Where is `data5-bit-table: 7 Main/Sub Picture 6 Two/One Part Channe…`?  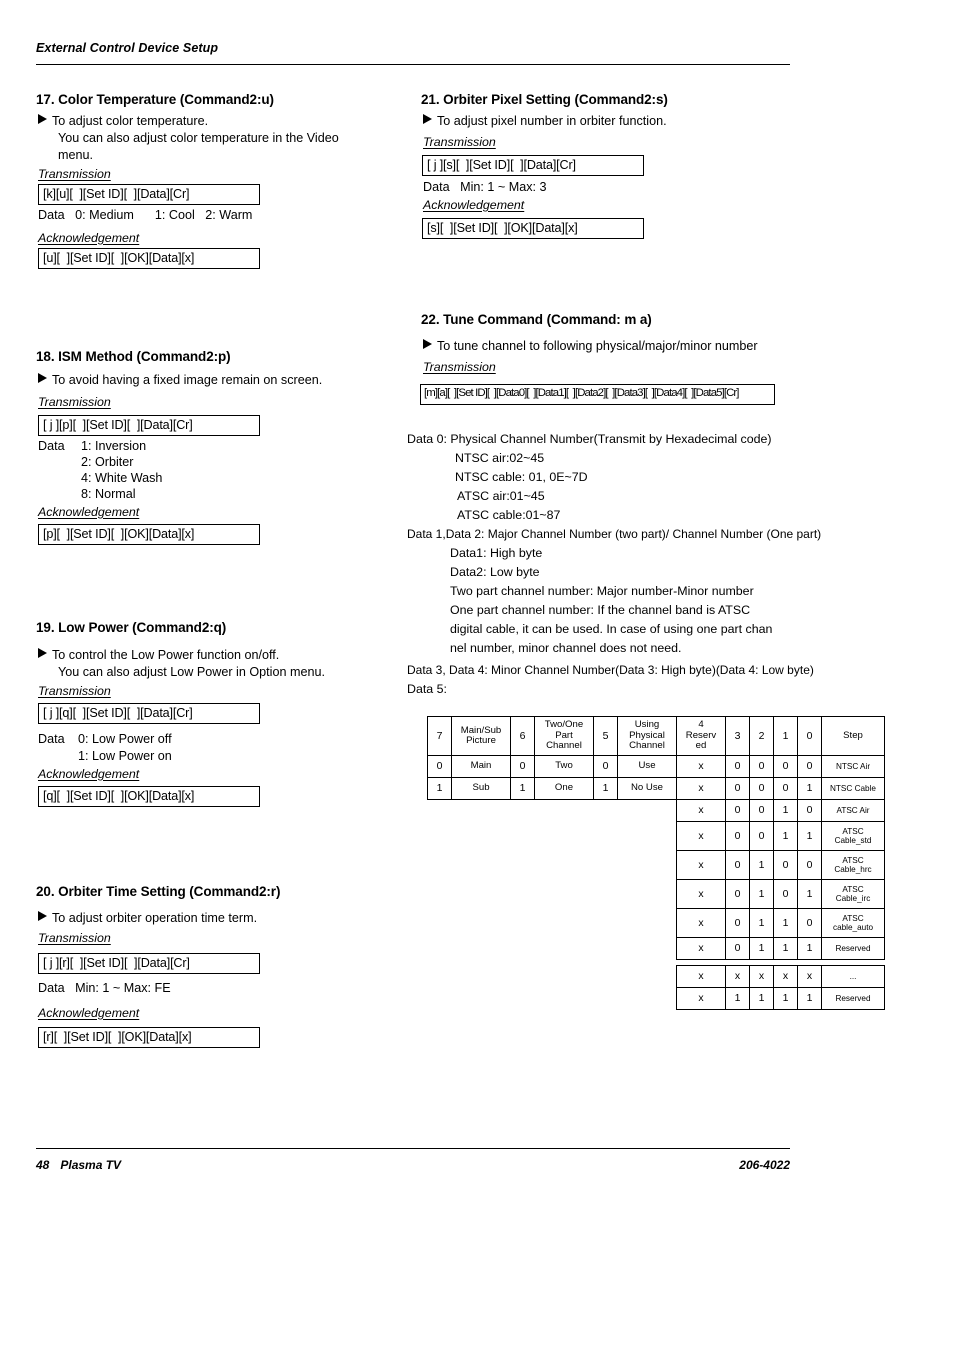
data5-bit-table: 7 Main/Sub Picture 6 Two/One Part Channe… is located at coordinates (656, 863).